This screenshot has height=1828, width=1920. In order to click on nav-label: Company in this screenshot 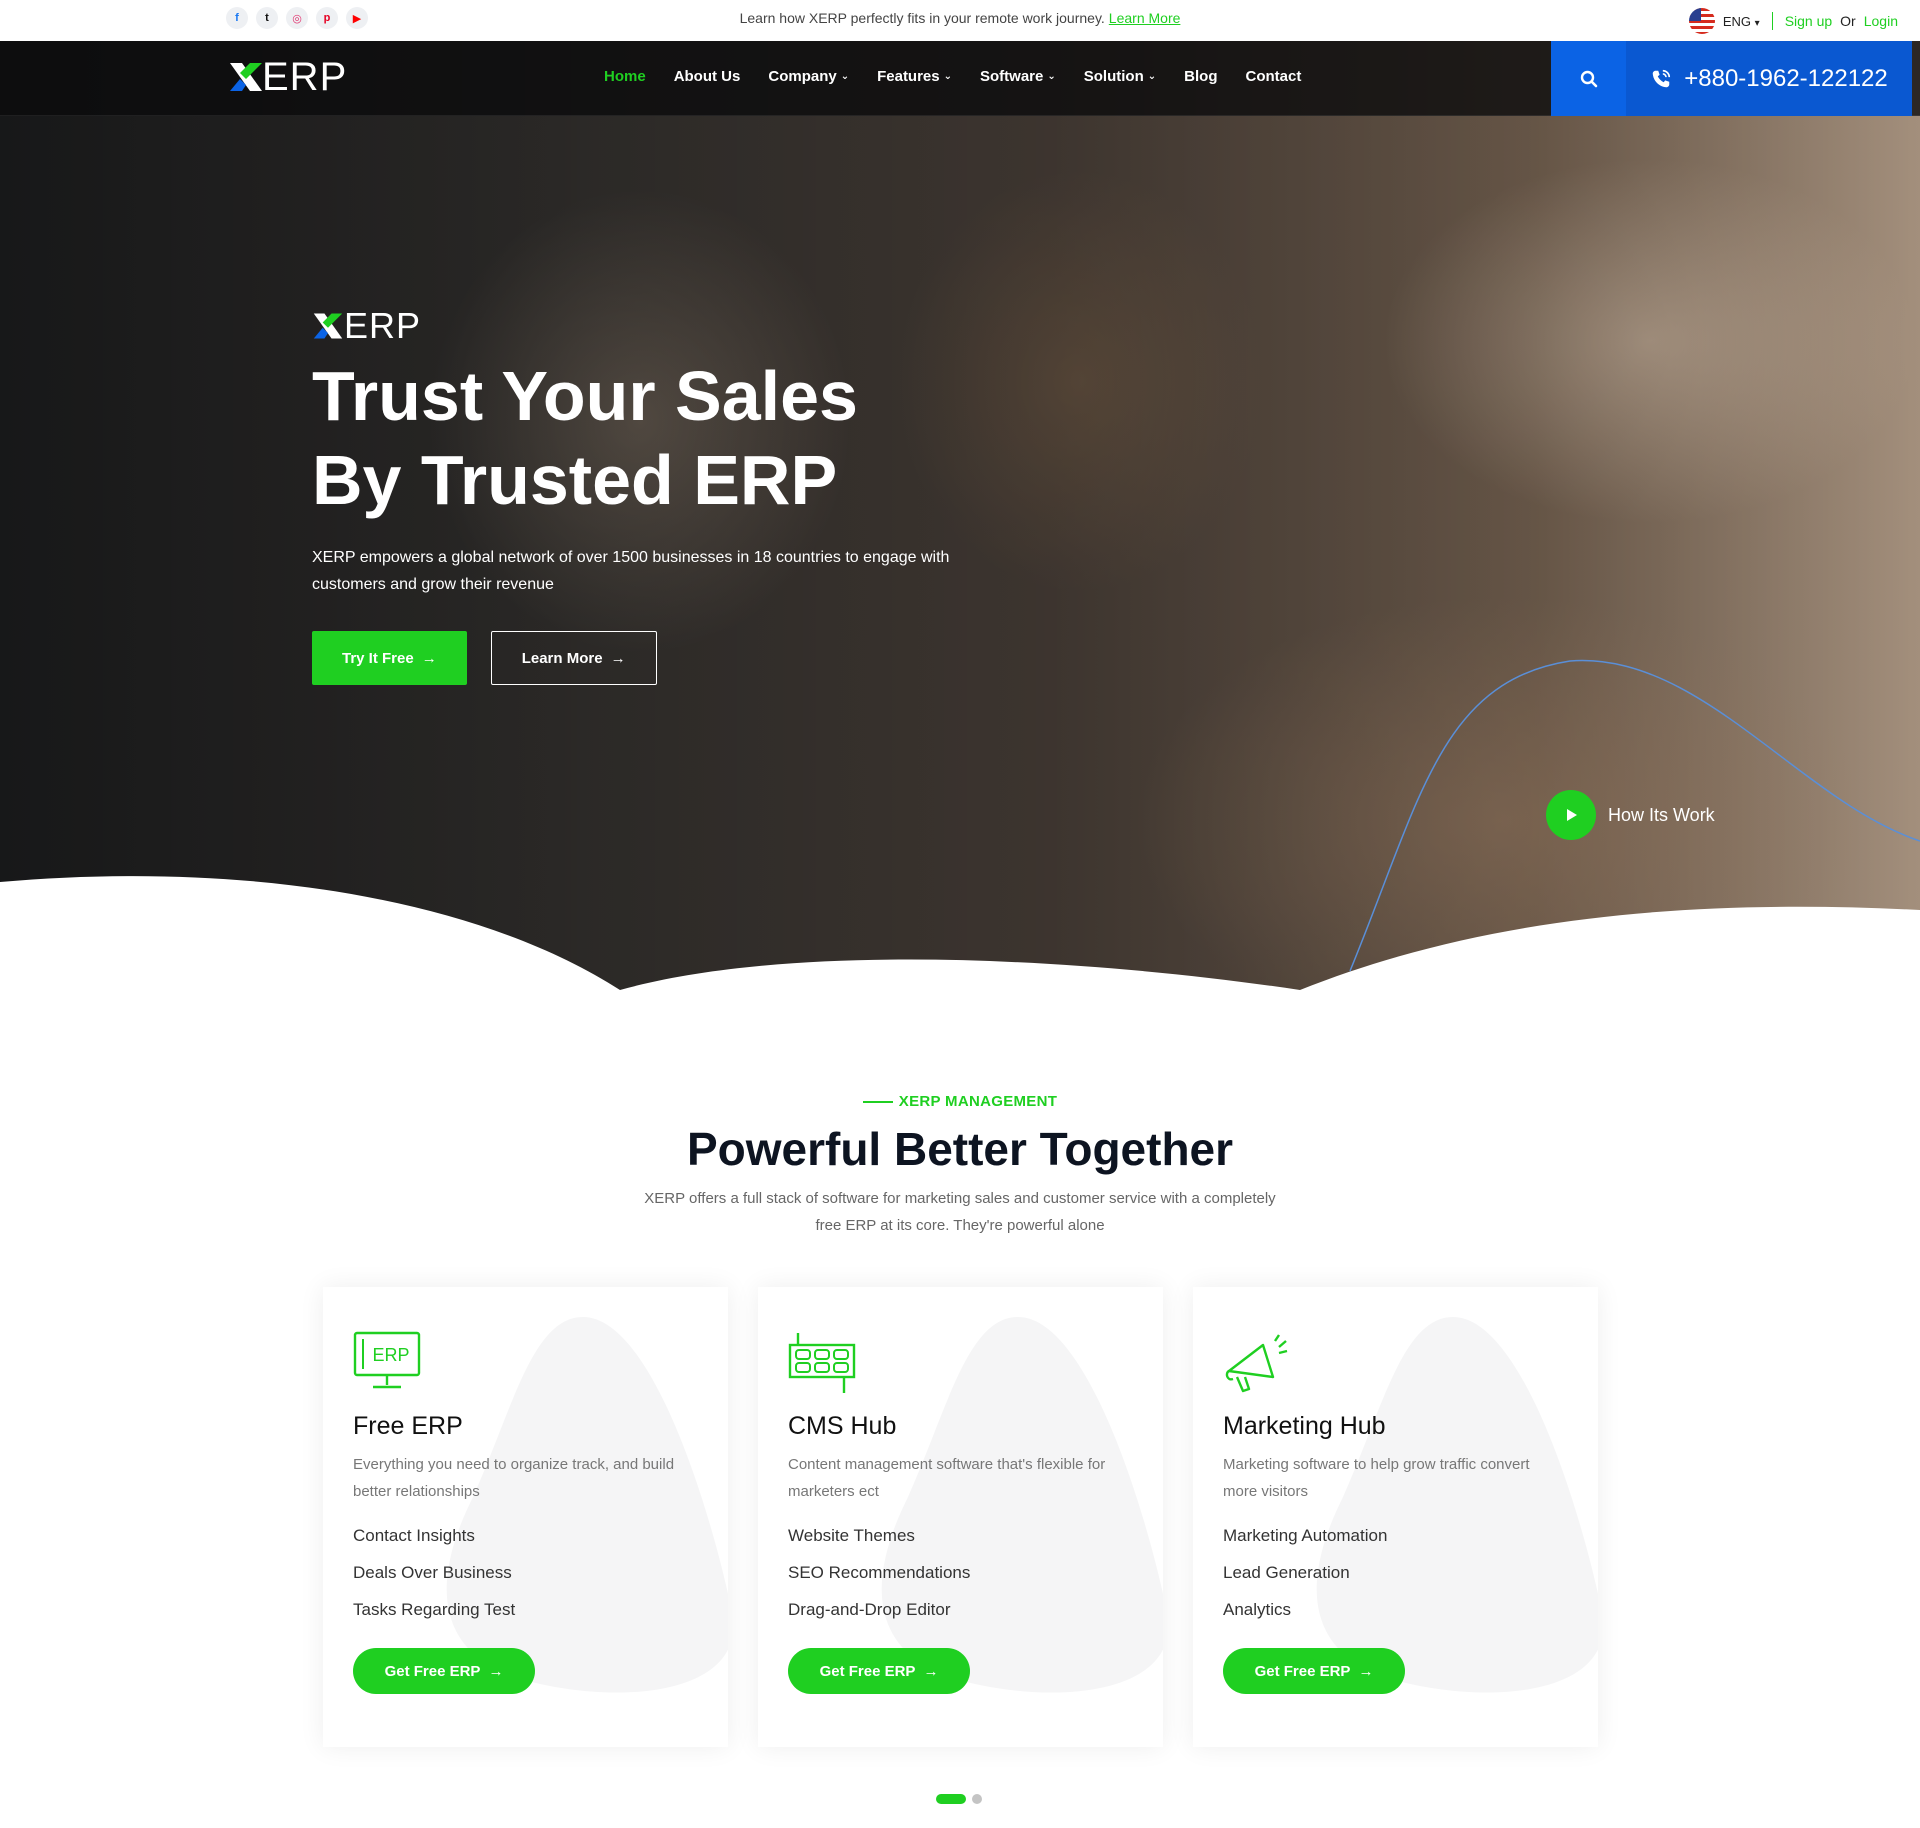, I will do `click(802, 76)`.